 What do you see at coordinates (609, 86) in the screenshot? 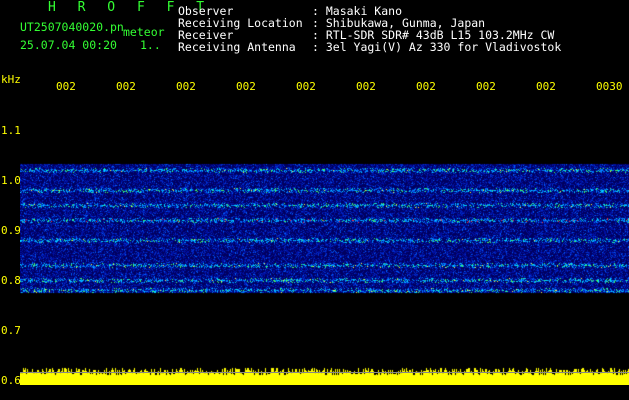
I see `x-tick-label: 0030` at bounding box center [609, 86].